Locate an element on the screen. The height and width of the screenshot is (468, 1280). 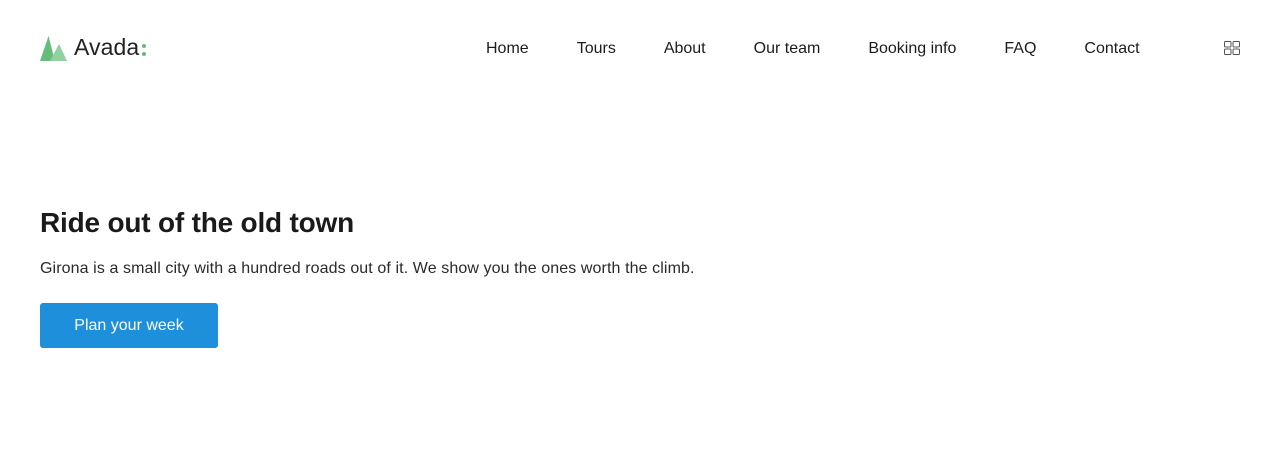
mountain-peaks-icon is located at coordinates (53, 48).